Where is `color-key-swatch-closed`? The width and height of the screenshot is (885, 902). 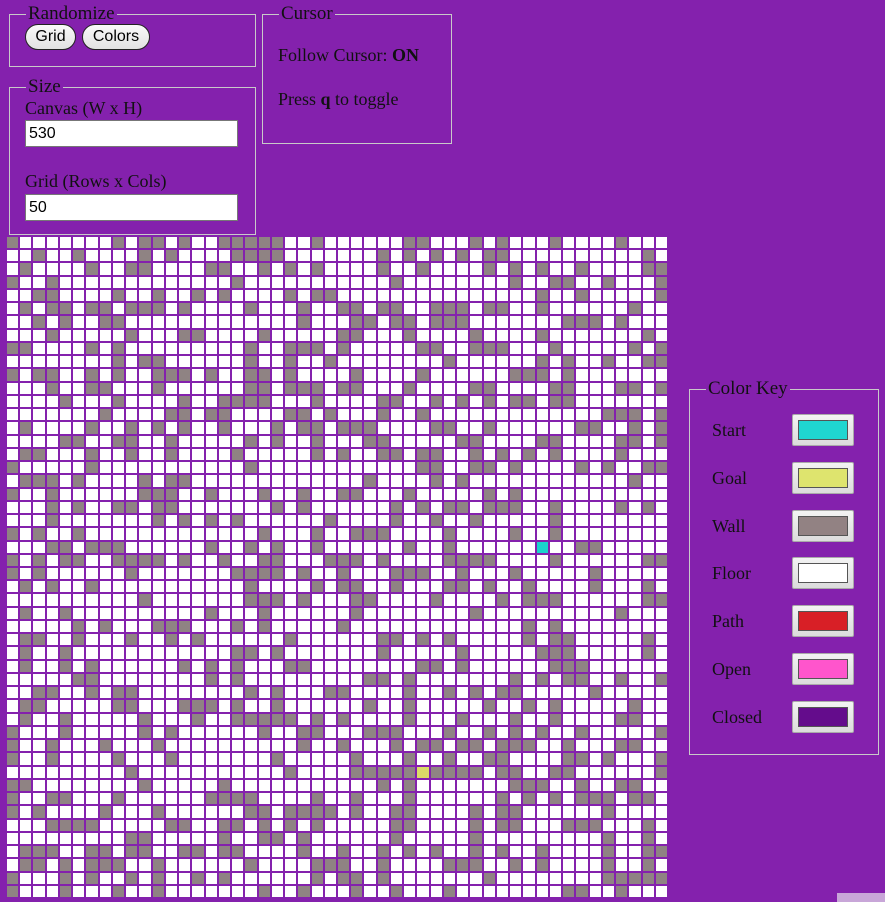
color-key-swatch-closed is located at coordinates (823, 717).